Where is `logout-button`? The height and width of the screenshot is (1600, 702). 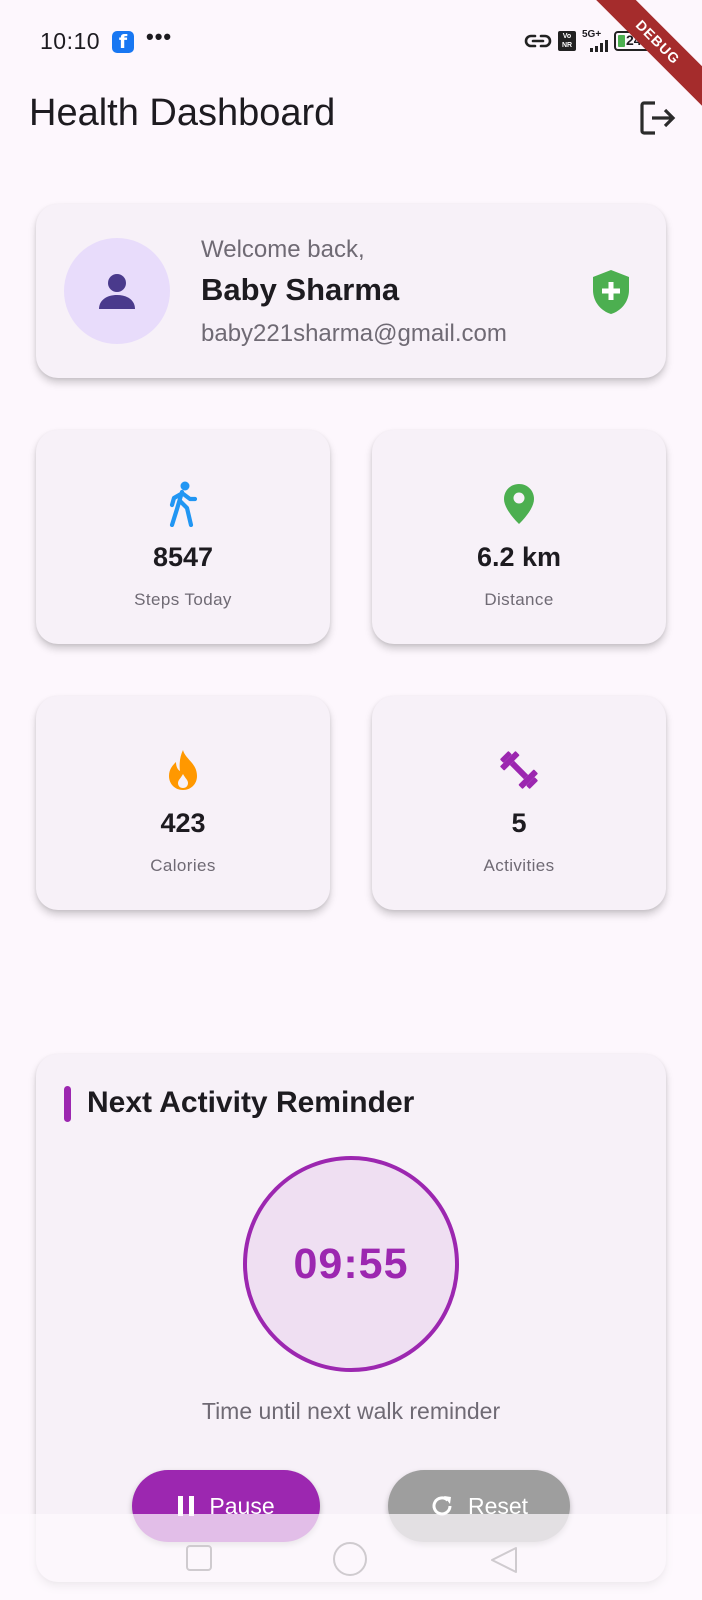 logout-button is located at coordinates (658, 118).